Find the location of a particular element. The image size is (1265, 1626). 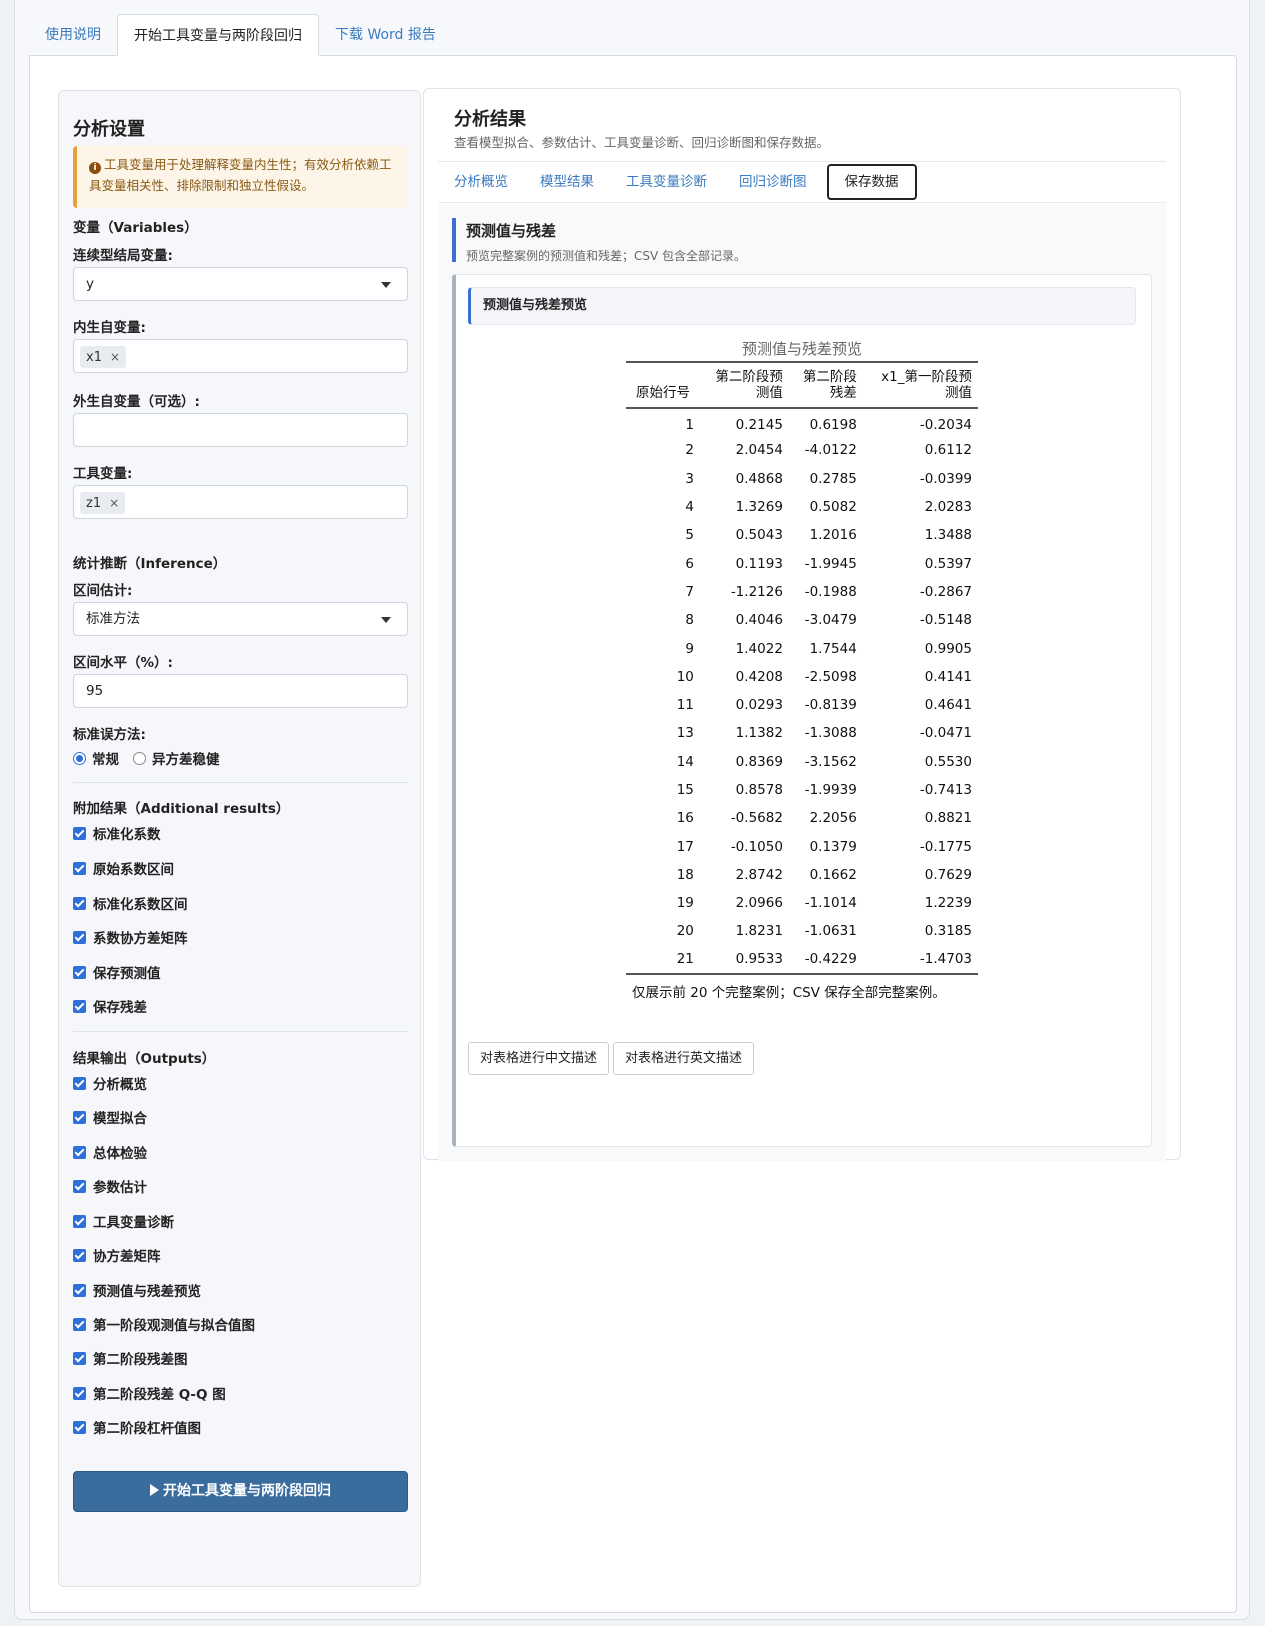

checkbox-output-first-stage-plot: 第一阶段观测值与拟合值图 is located at coordinates (164, 1324).